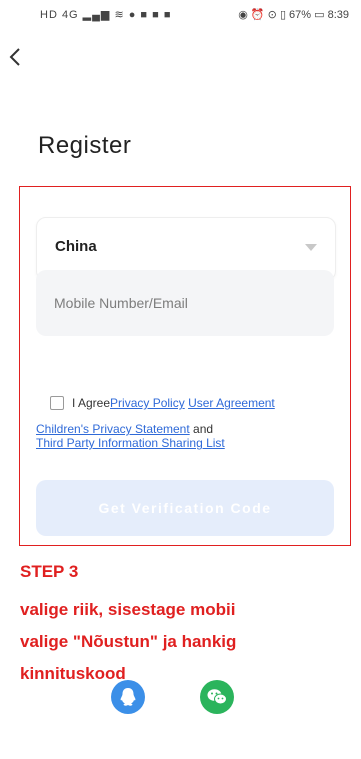 The height and width of the screenshot is (759, 361). I want to click on privacy-policy-link: Privacy Policy, so click(147, 403).